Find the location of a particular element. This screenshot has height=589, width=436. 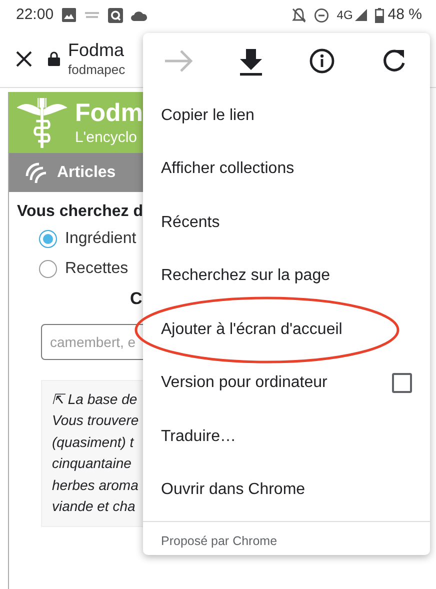

radio-option: Ingrédient is located at coordinates (76, 239).